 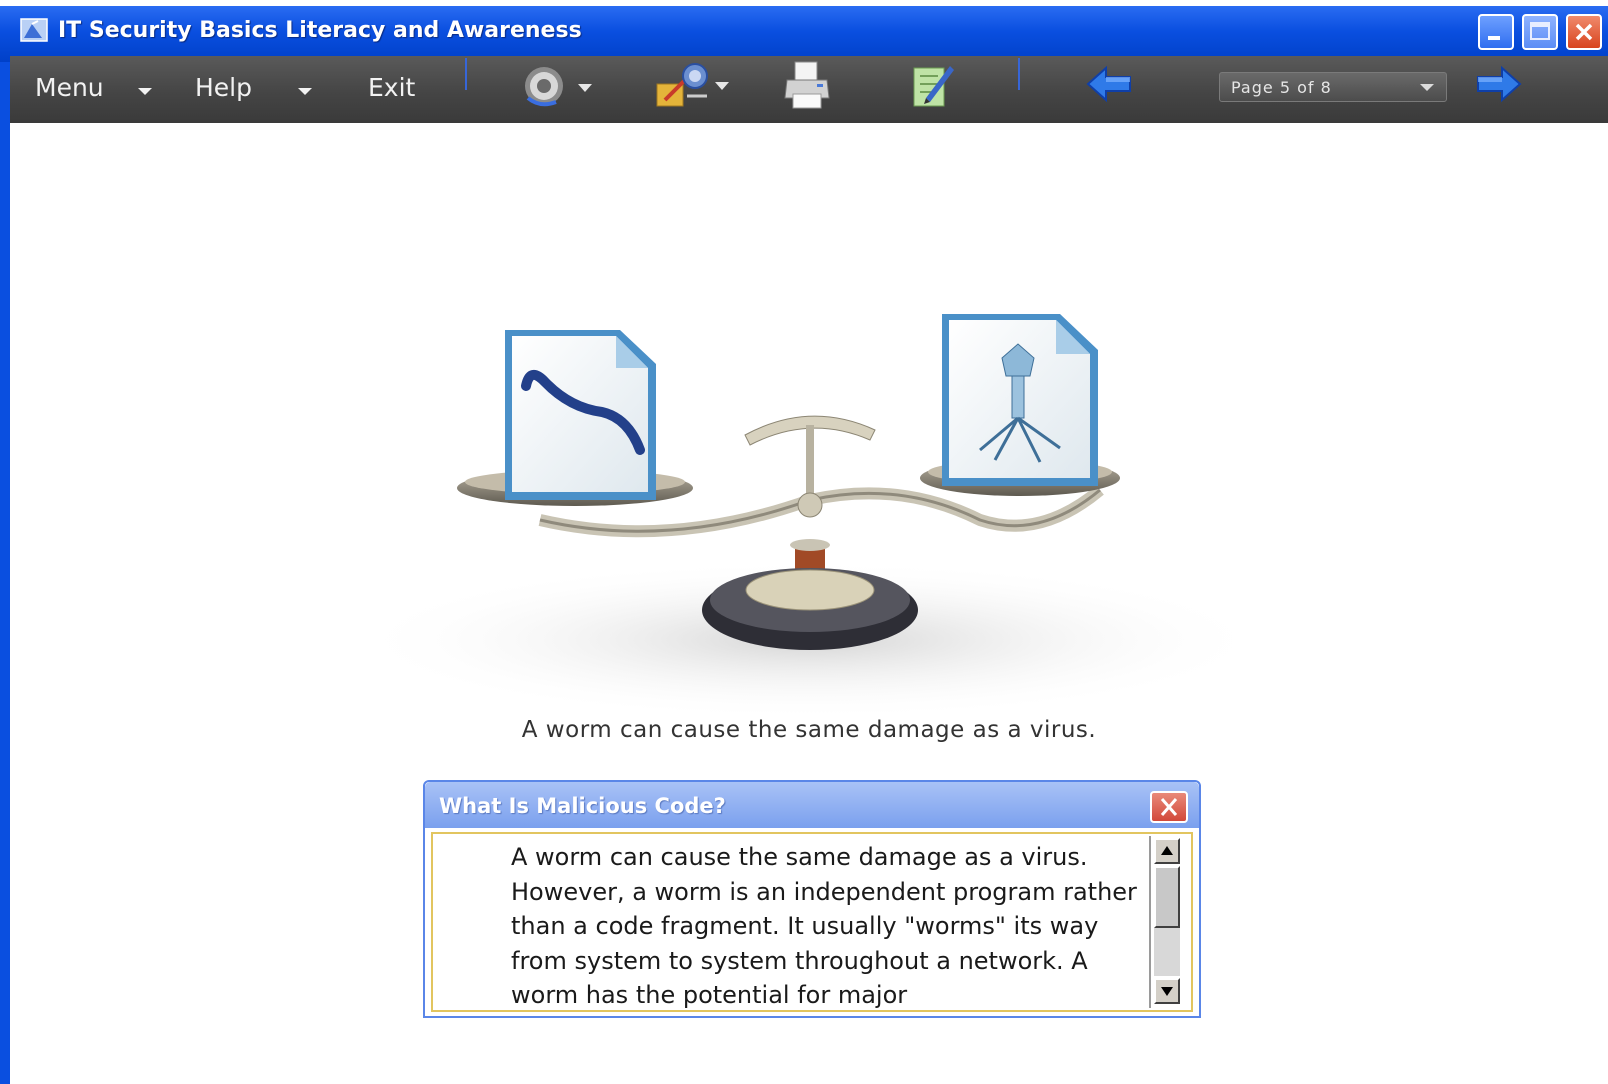 I want to click on close-window-button, so click(x=1584, y=32).